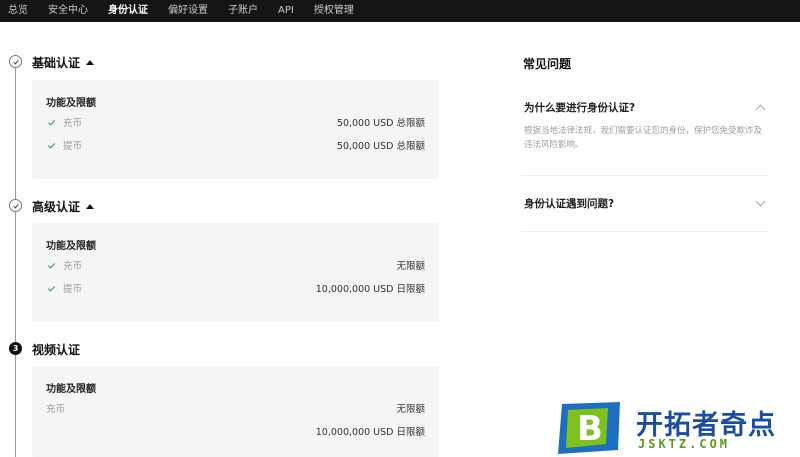 The image size is (800, 457). I want to click on watermark: B 开拓者奇点 JSKTZ.COM, so click(679, 427).